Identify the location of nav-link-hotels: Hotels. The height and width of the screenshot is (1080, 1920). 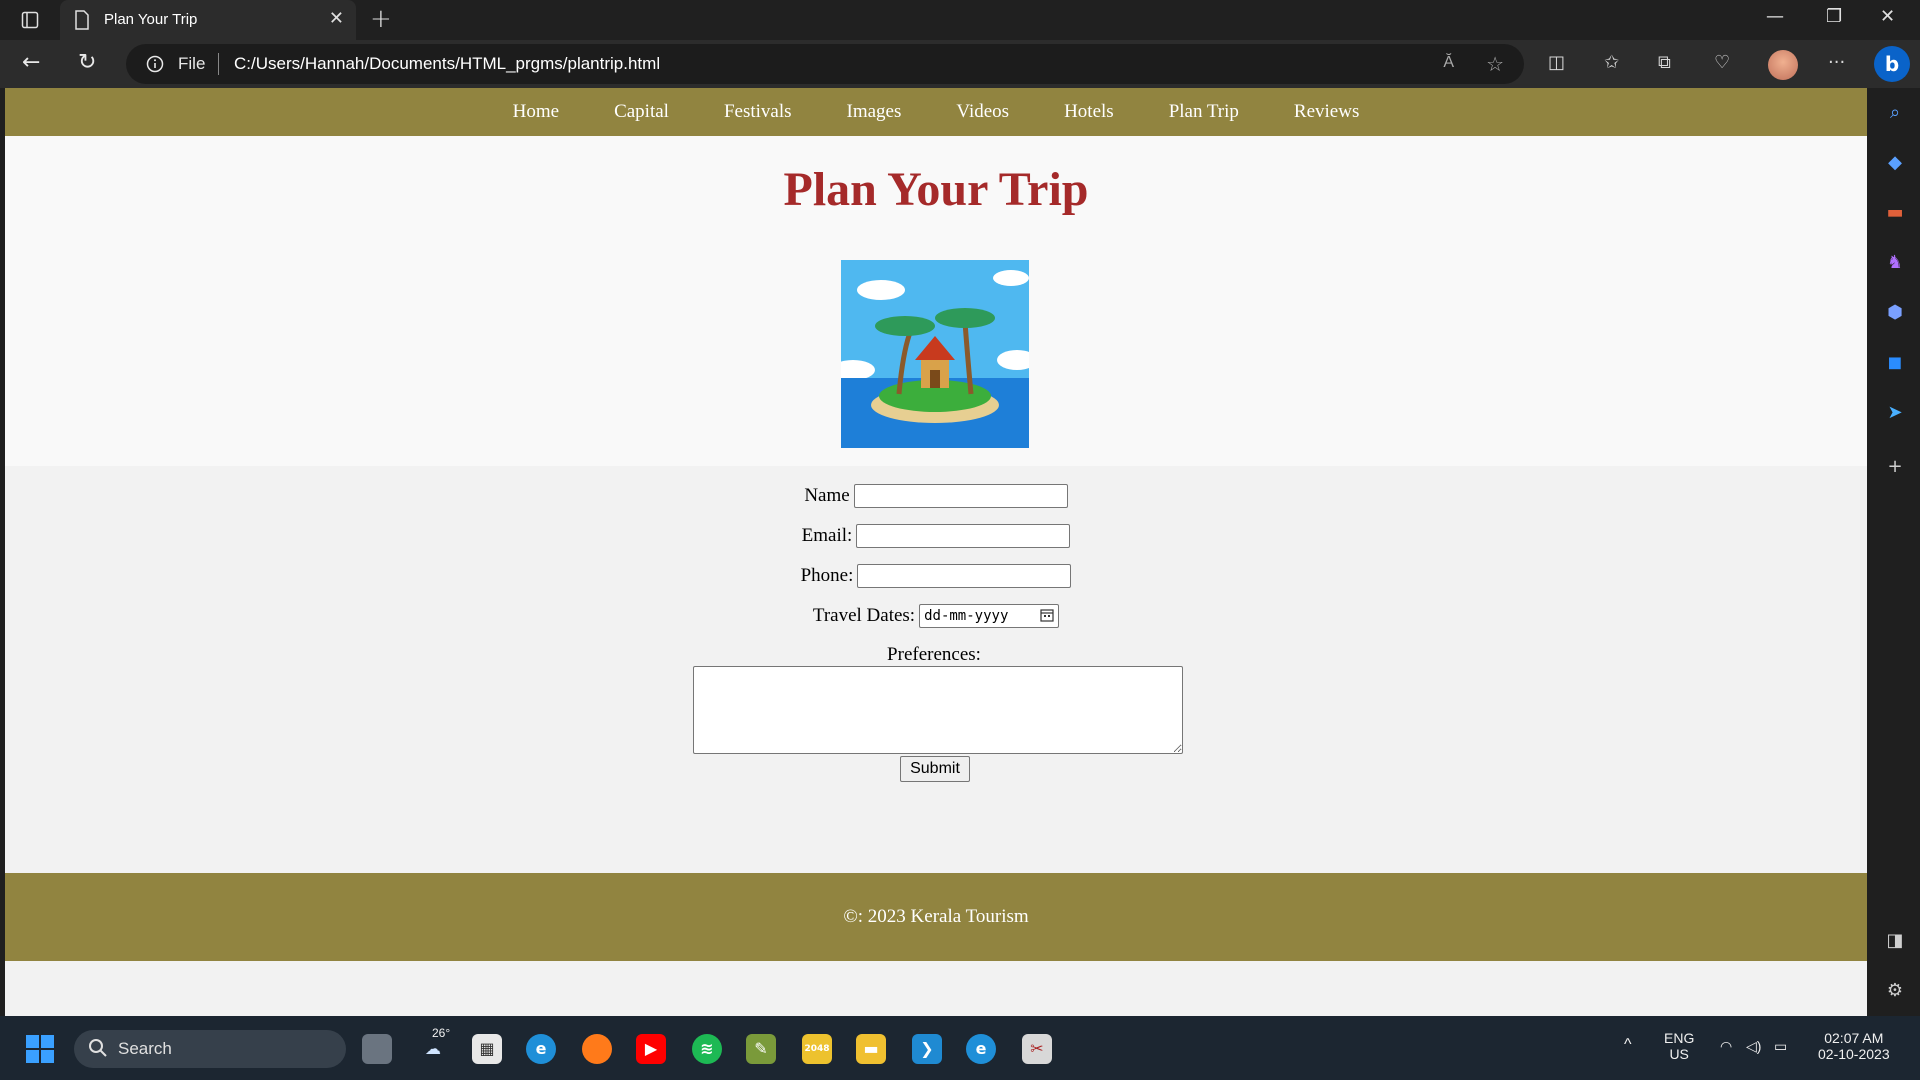
(1089, 112).